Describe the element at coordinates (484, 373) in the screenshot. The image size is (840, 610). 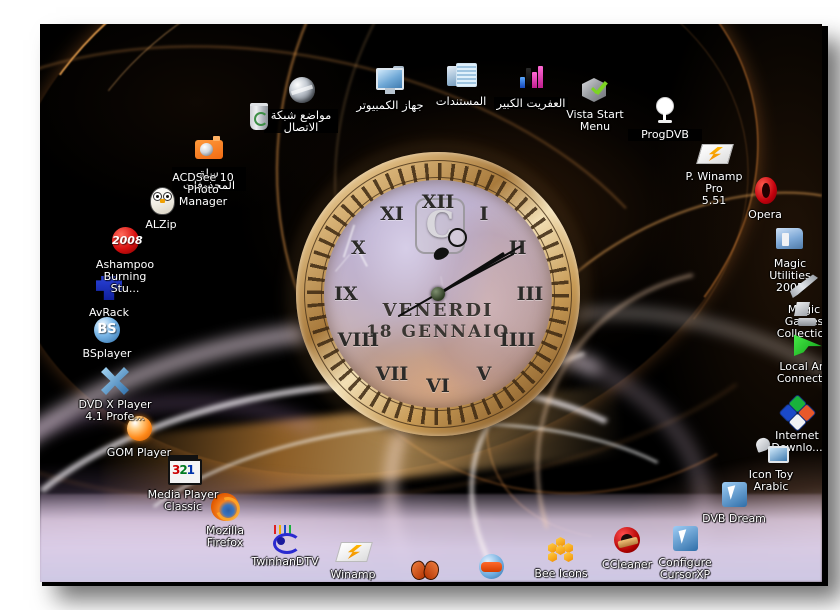
I see `clock-numeral-5: V` at that location.